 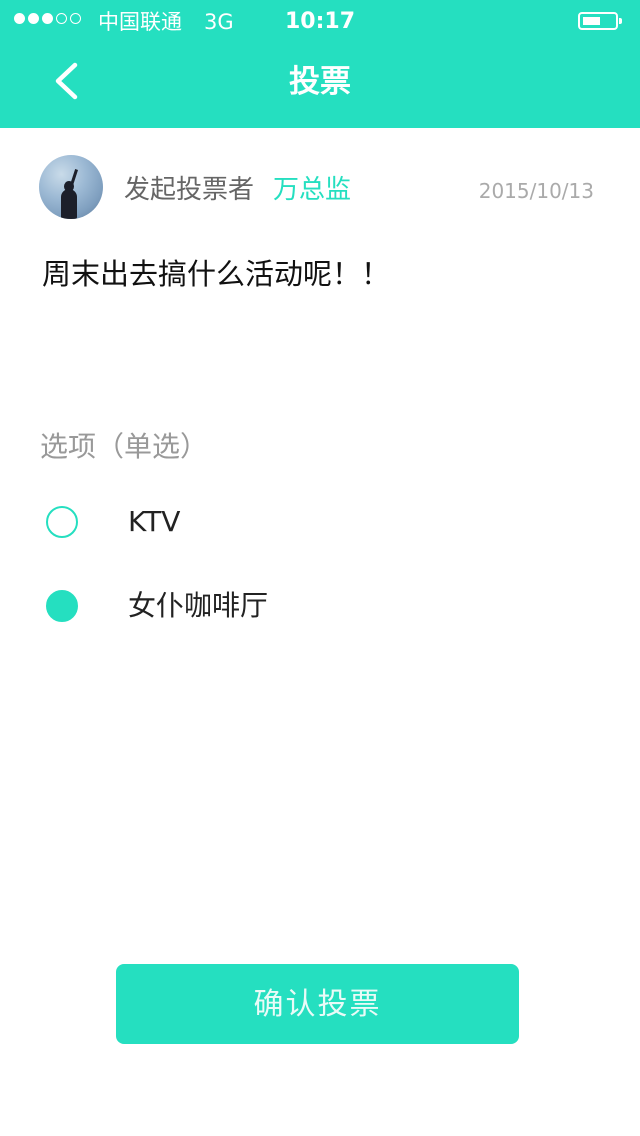 I want to click on initiator-label: 发起投票者, so click(x=189, y=190).